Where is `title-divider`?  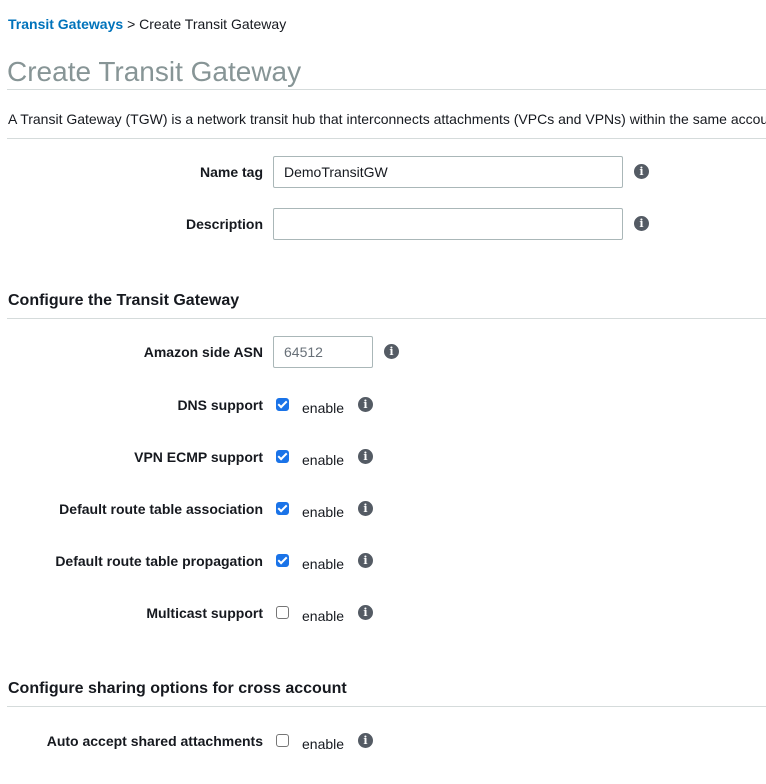
title-divider is located at coordinates (386, 89).